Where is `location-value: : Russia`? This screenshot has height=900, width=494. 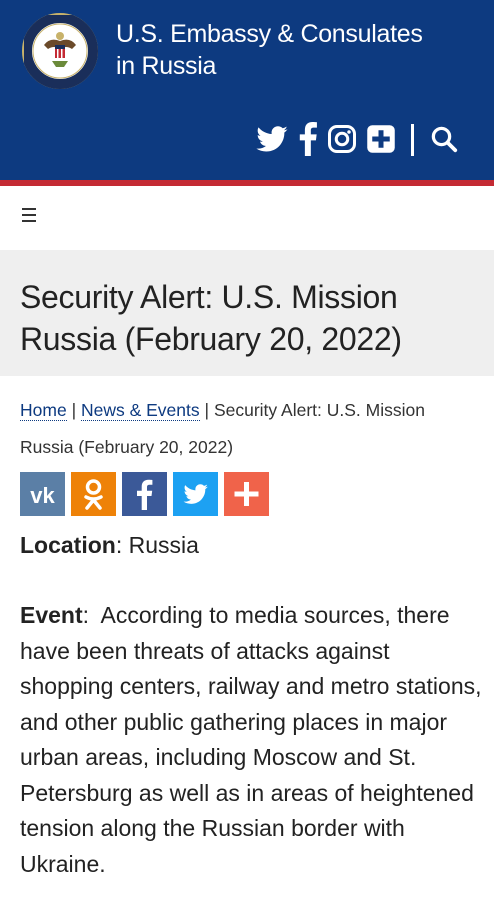
location-value: : Russia is located at coordinates (157, 545).